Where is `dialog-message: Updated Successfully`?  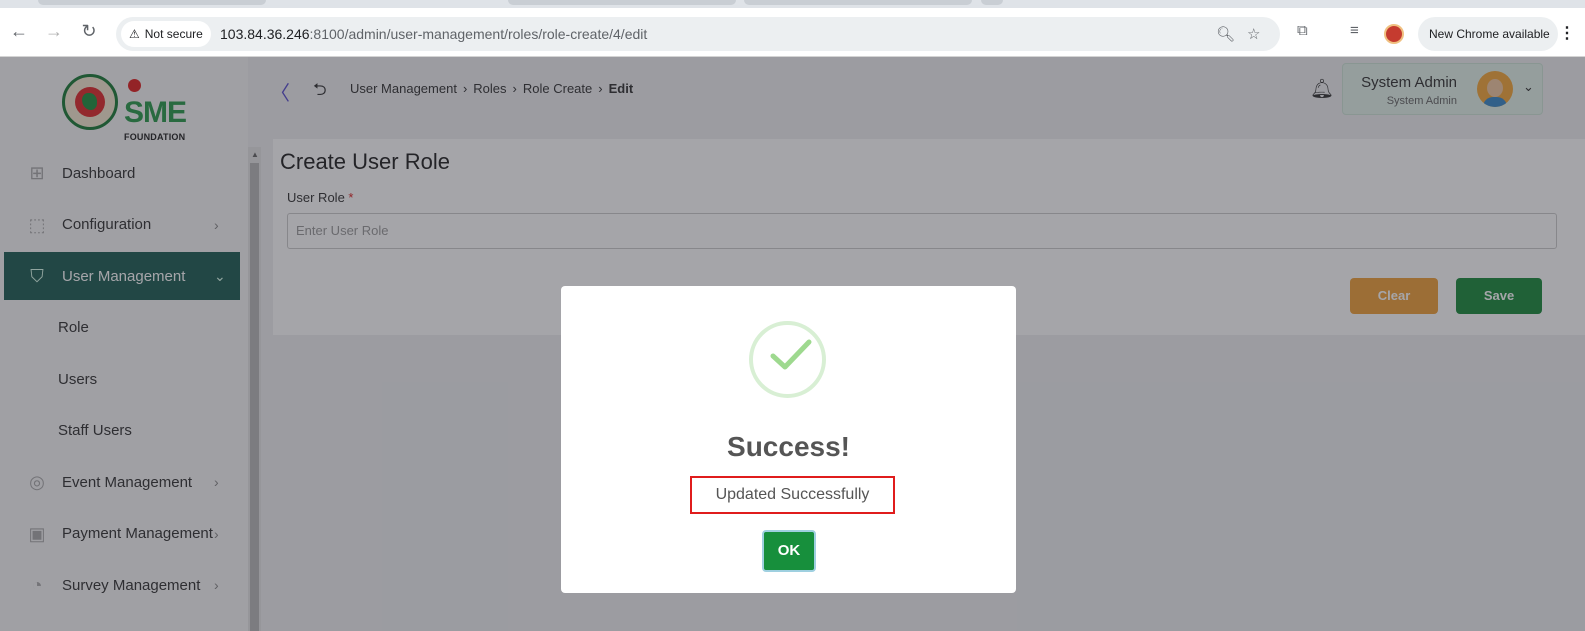
dialog-message: Updated Successfully is located at coordinates (792, 495).